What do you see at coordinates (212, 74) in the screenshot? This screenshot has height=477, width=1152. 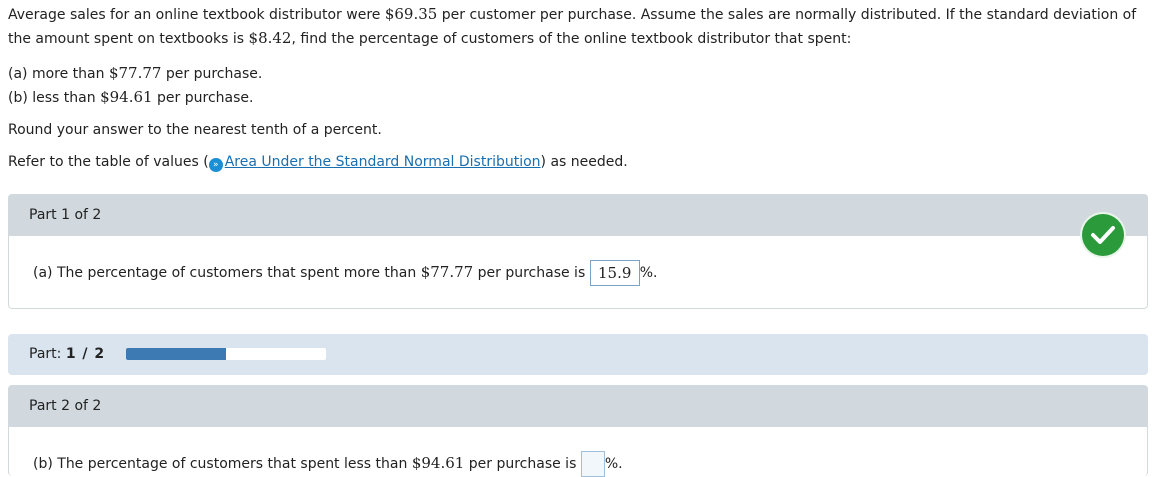 I see `option-a-suffix: per purchase.` at bounding box center [212, 74].